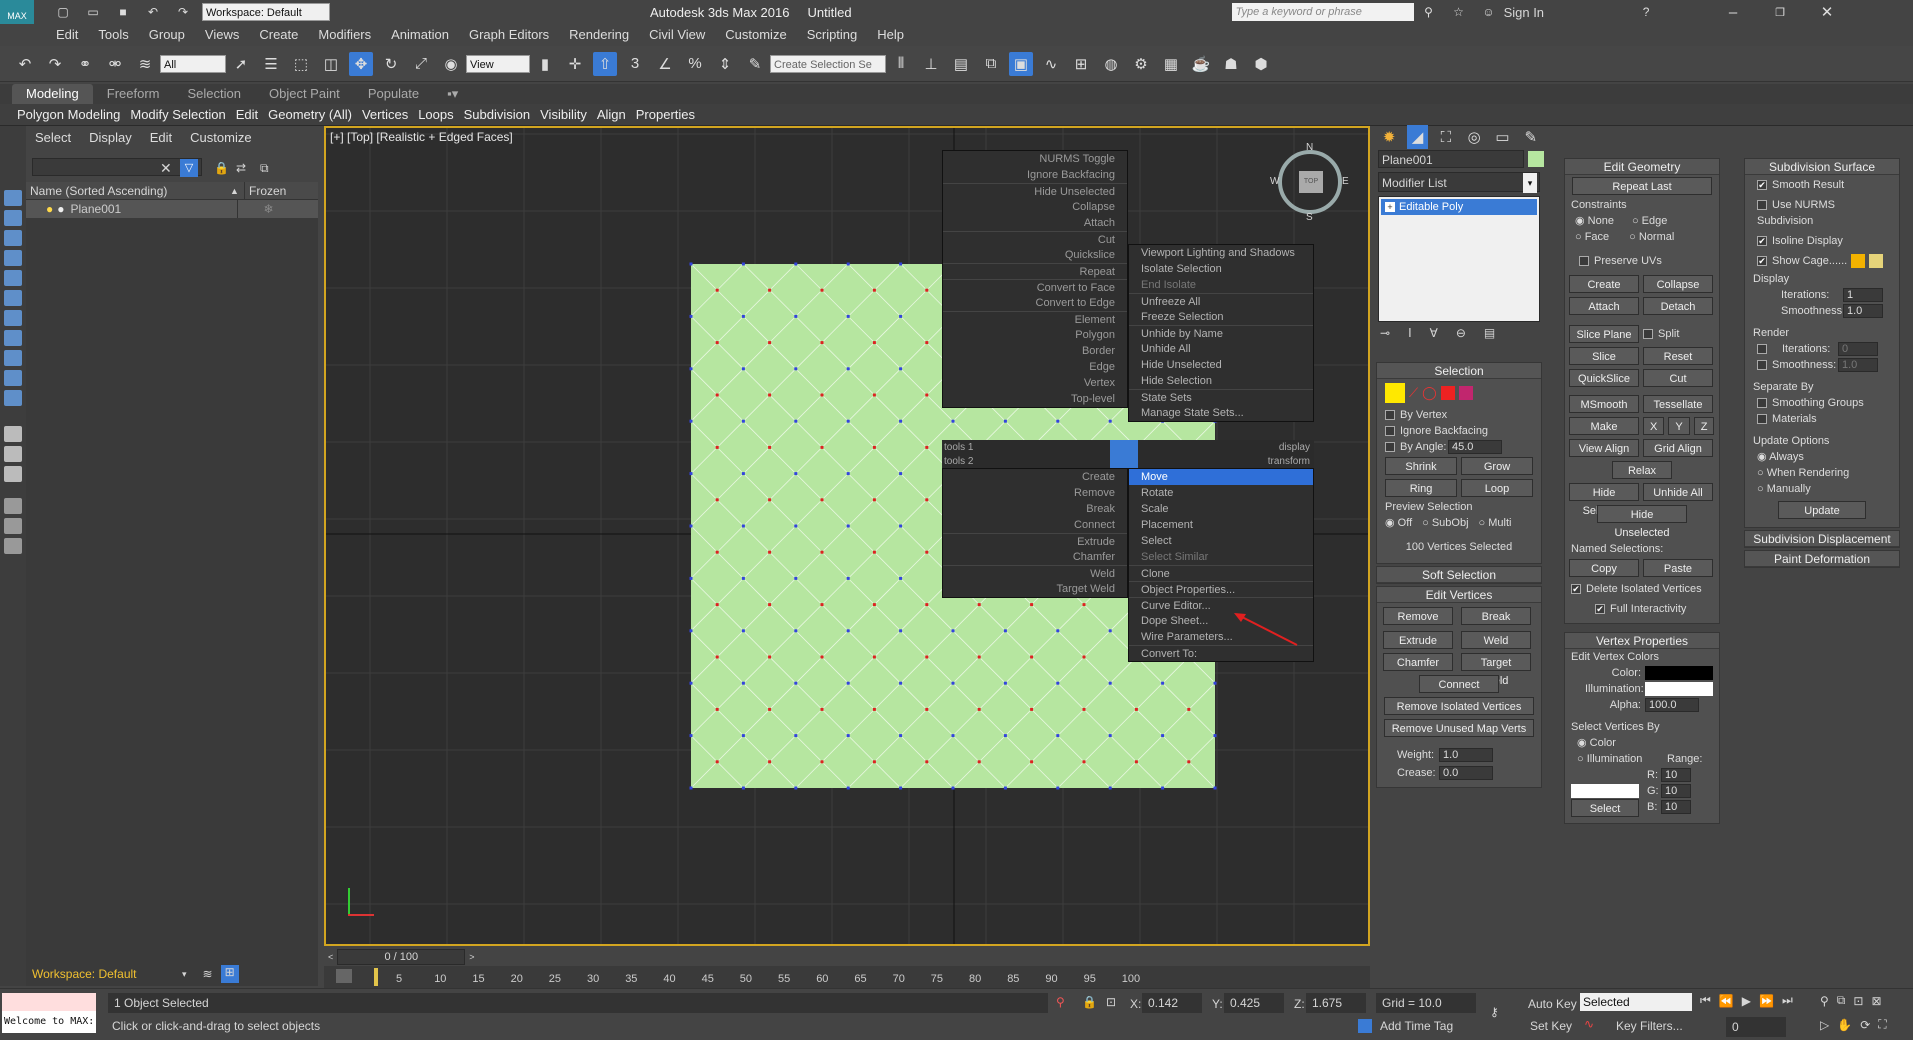 The width and height of the screenshot is (1913, 1040). I want to click on filter-icon, so click(13, 506).